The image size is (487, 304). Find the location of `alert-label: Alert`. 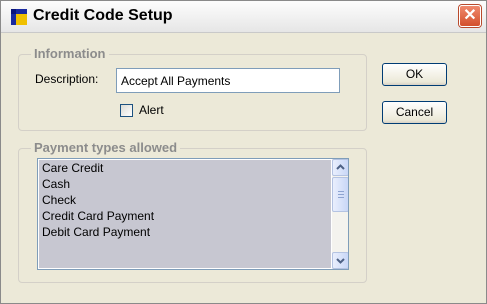

alert-label: Alert is located at coordinates (151, 110).